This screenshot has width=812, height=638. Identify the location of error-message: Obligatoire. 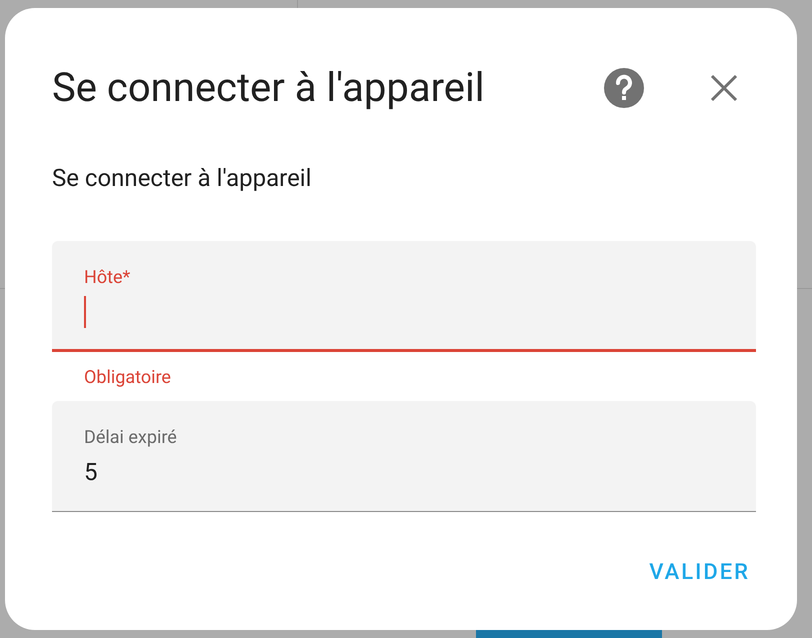
(127, 377).